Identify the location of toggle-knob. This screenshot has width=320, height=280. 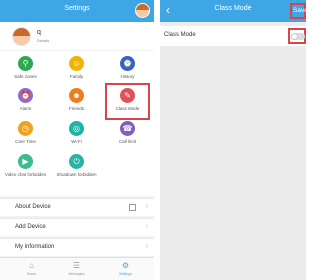
(294, 36).